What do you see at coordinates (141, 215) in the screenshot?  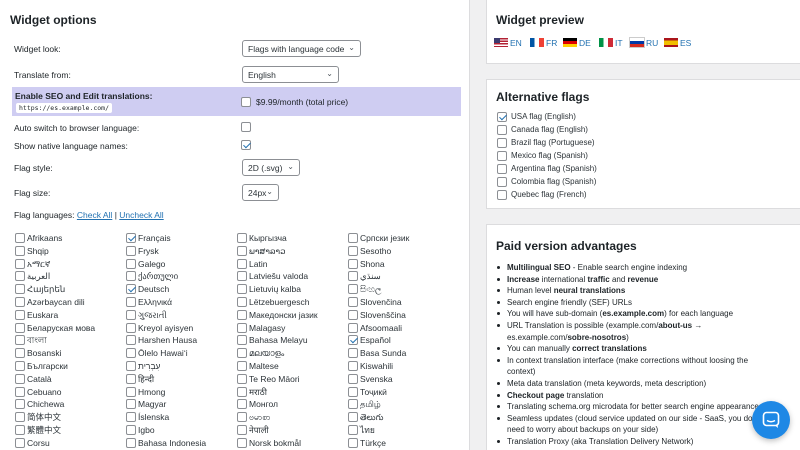 I see `uncheck-all-link: Uncheck All` at bounding box center [141, 215].